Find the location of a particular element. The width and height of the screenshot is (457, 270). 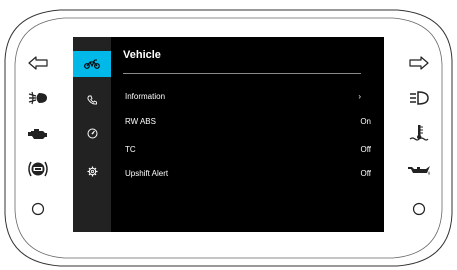

coolant-temp-icon is located at coordinates (419, 133).